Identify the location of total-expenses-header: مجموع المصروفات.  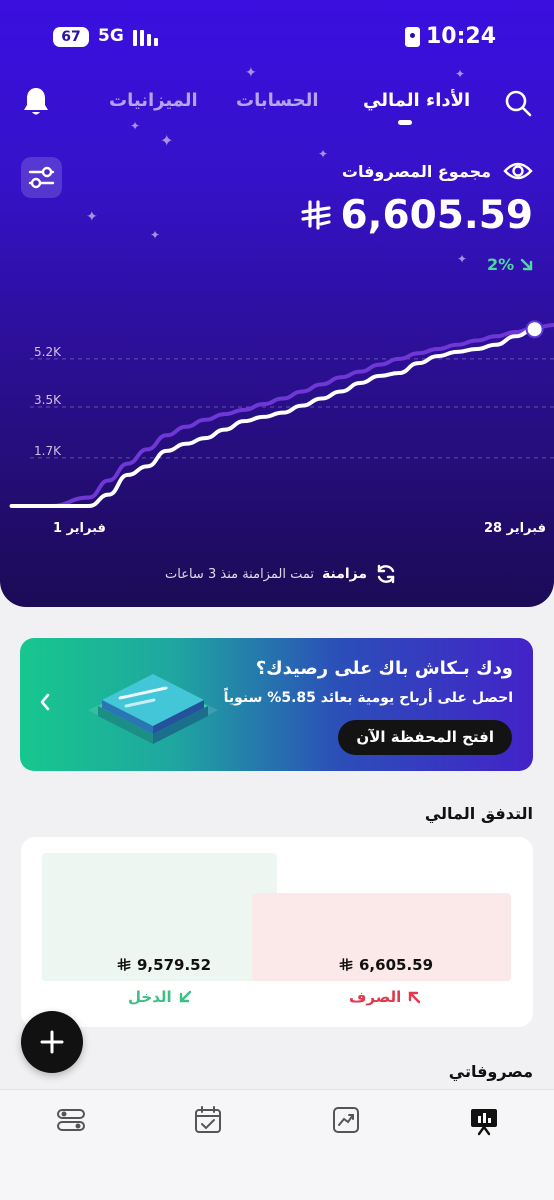
(437, 171).